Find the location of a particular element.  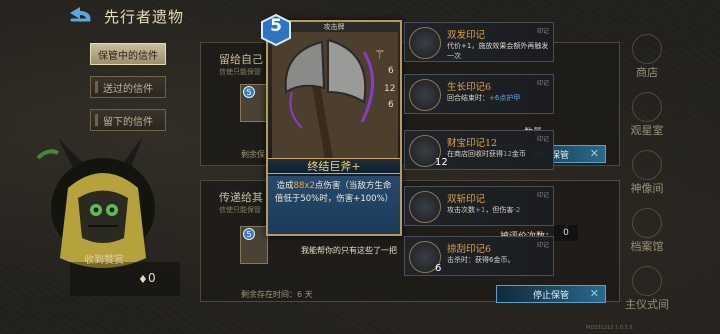

seal-name: 双发印记 is located at coordinates (466, 35).